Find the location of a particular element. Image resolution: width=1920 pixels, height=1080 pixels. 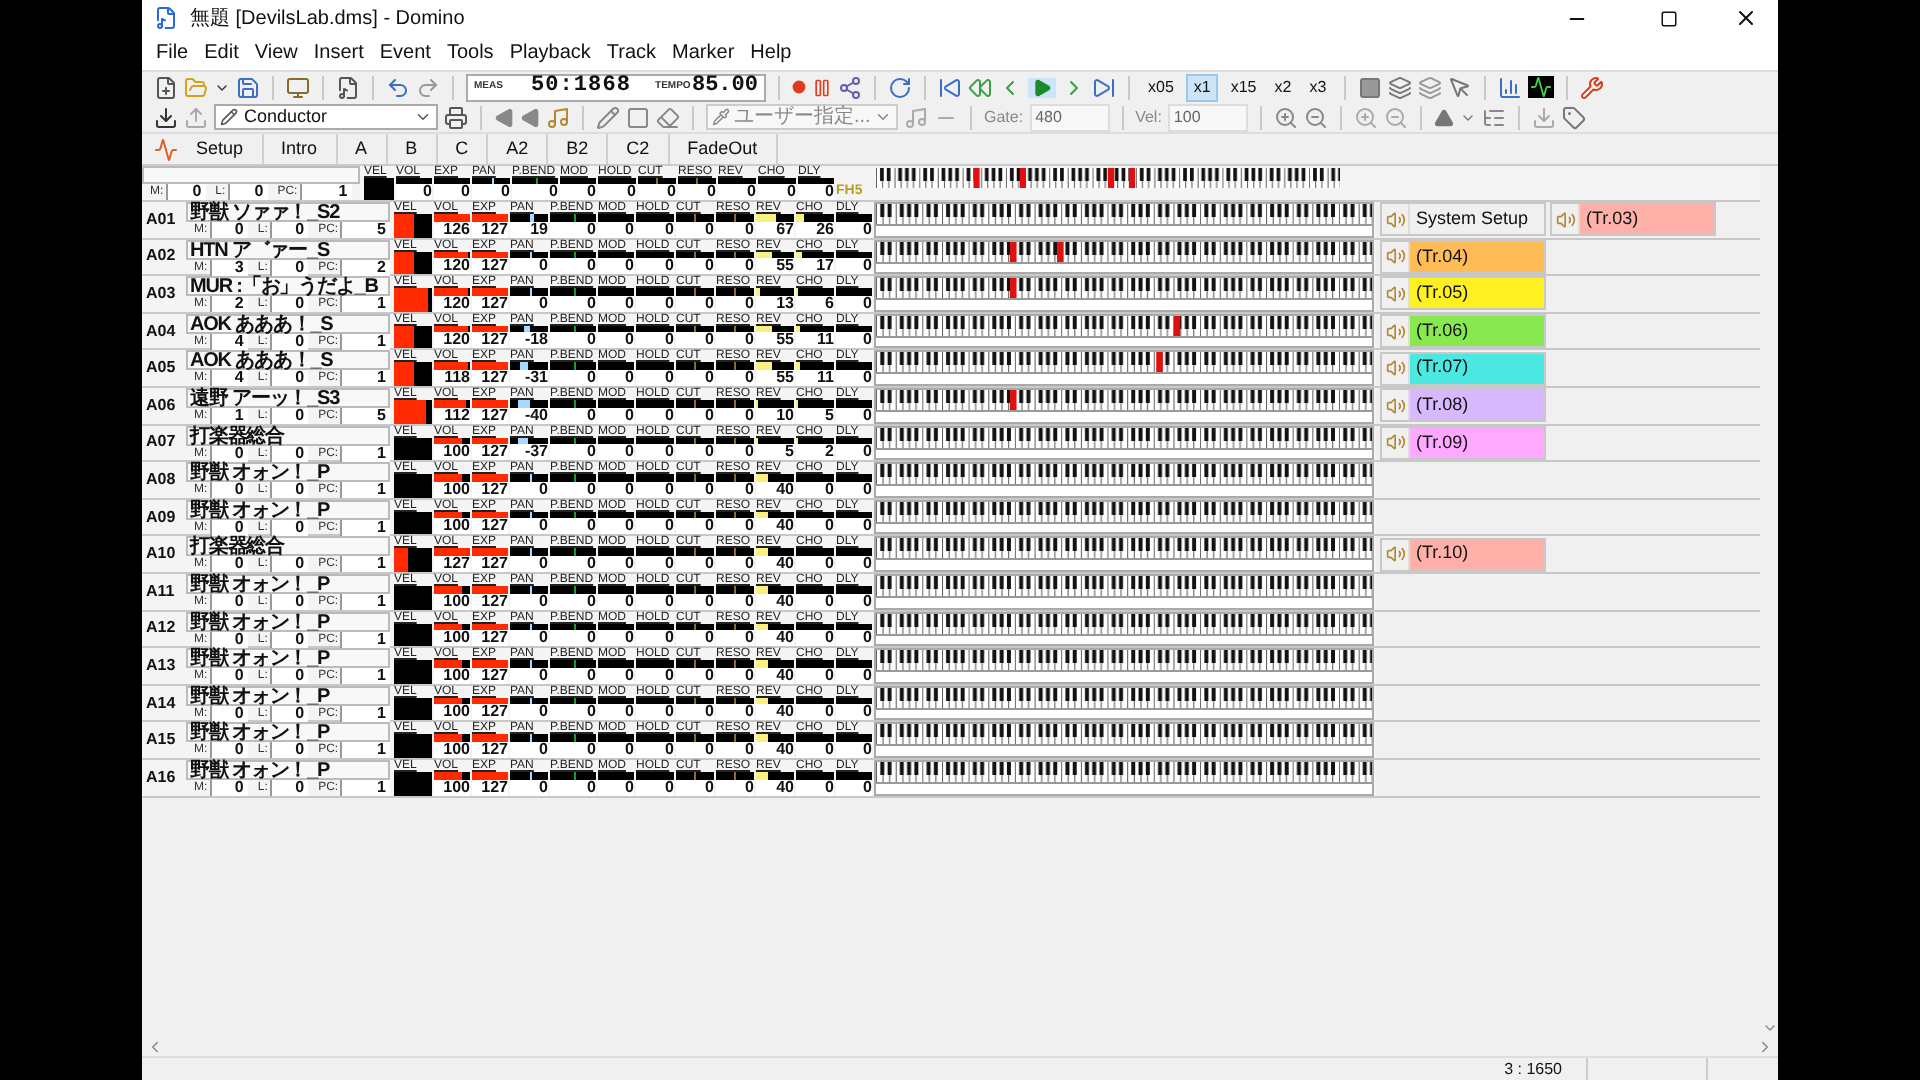

pause-icon is located at coordinates (822, 87).